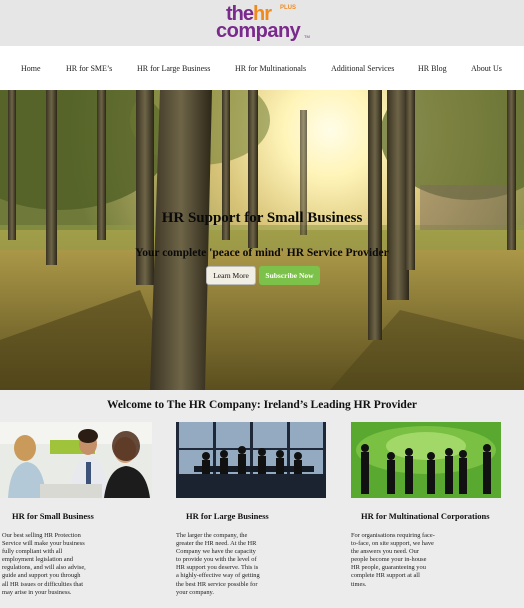  I want to click on card-text-line: HR support you deserve. This is, so click(217, 568).